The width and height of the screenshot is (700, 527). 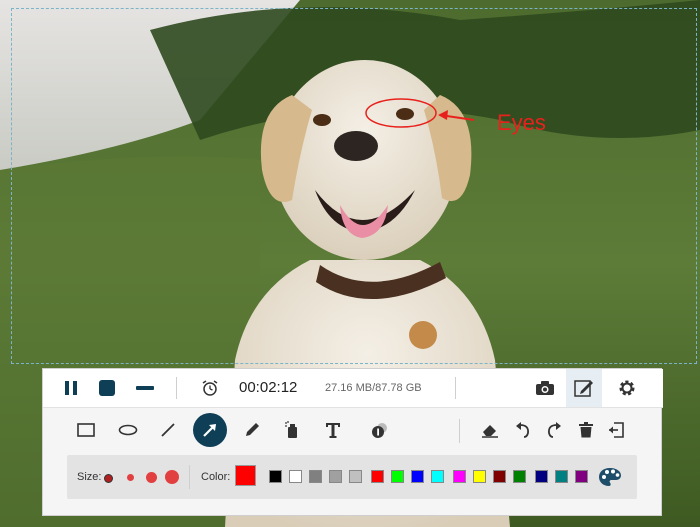 I want to click on pause-button, so click(x=71, y=388).